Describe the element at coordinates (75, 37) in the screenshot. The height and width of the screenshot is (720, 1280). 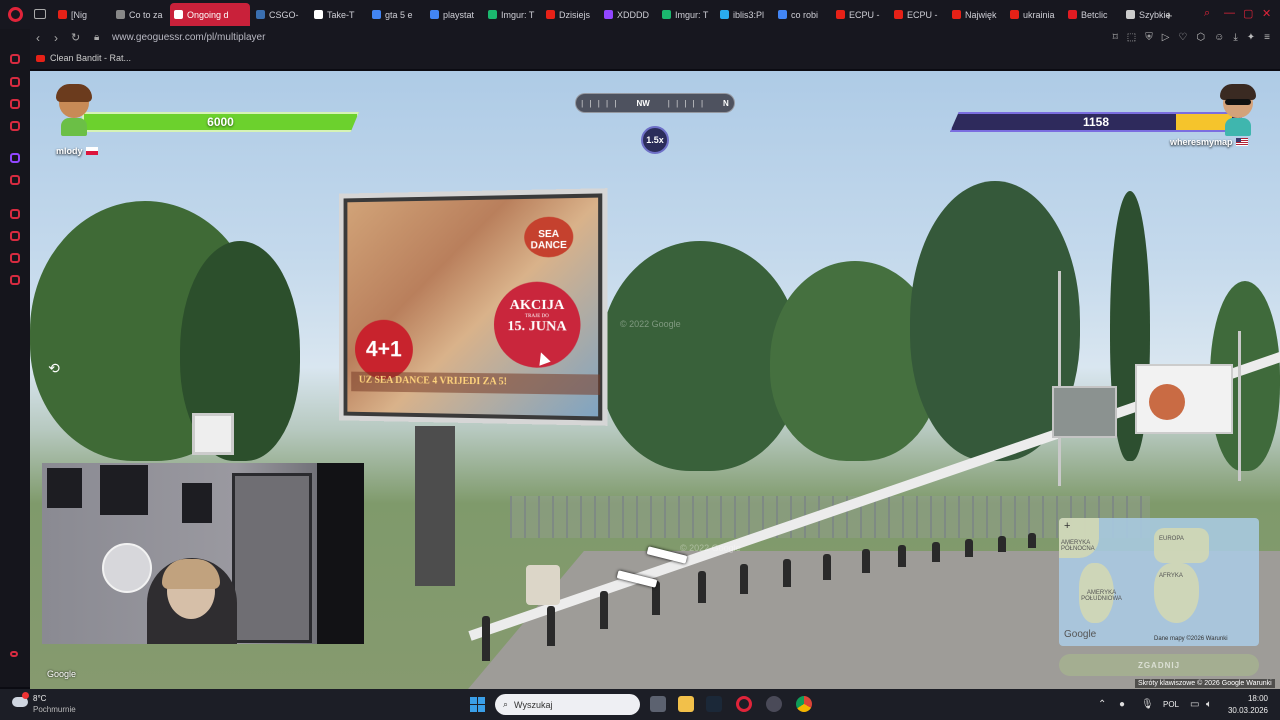
I see `reload-icon: ↻` at that location.